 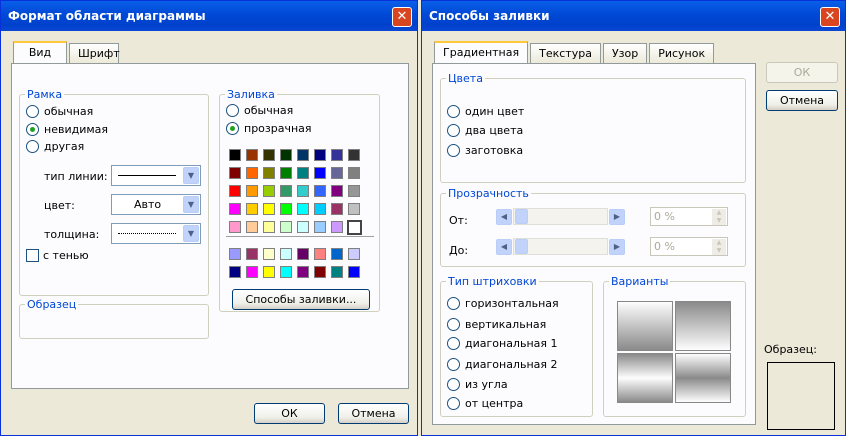 I want to click on fill-option-normal: обычная, so click(x=259, y=110).